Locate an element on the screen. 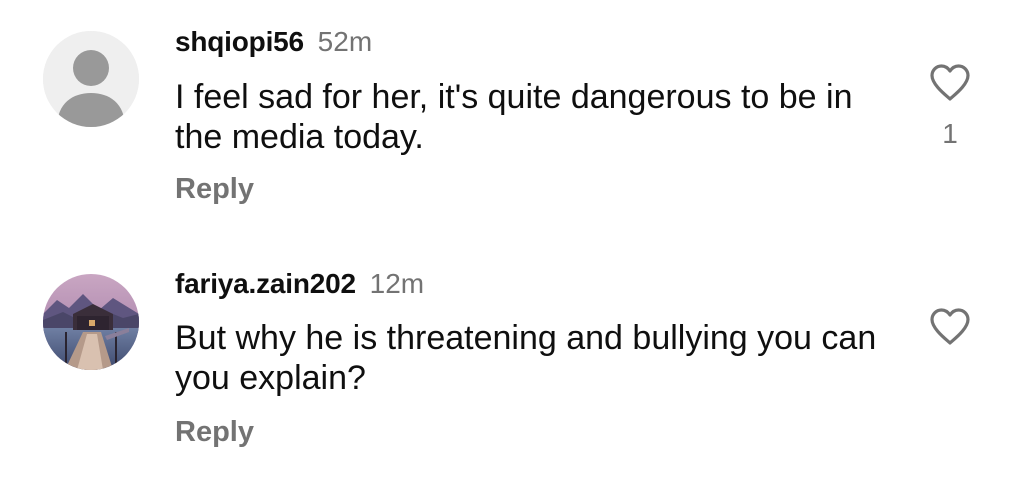 This screenshot has width=1024, height=486. timestamp: 12m is located at coordinates (397, 283).